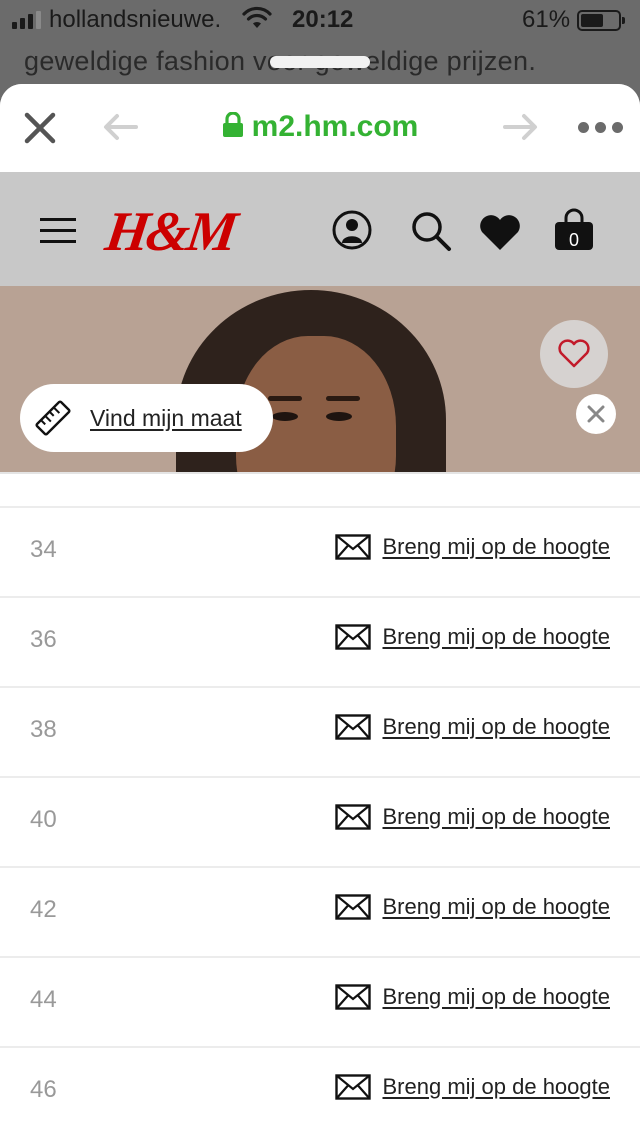  Describe the element at coordinates (592, 20) in the screenshot. I see `battery-fill` at that location.